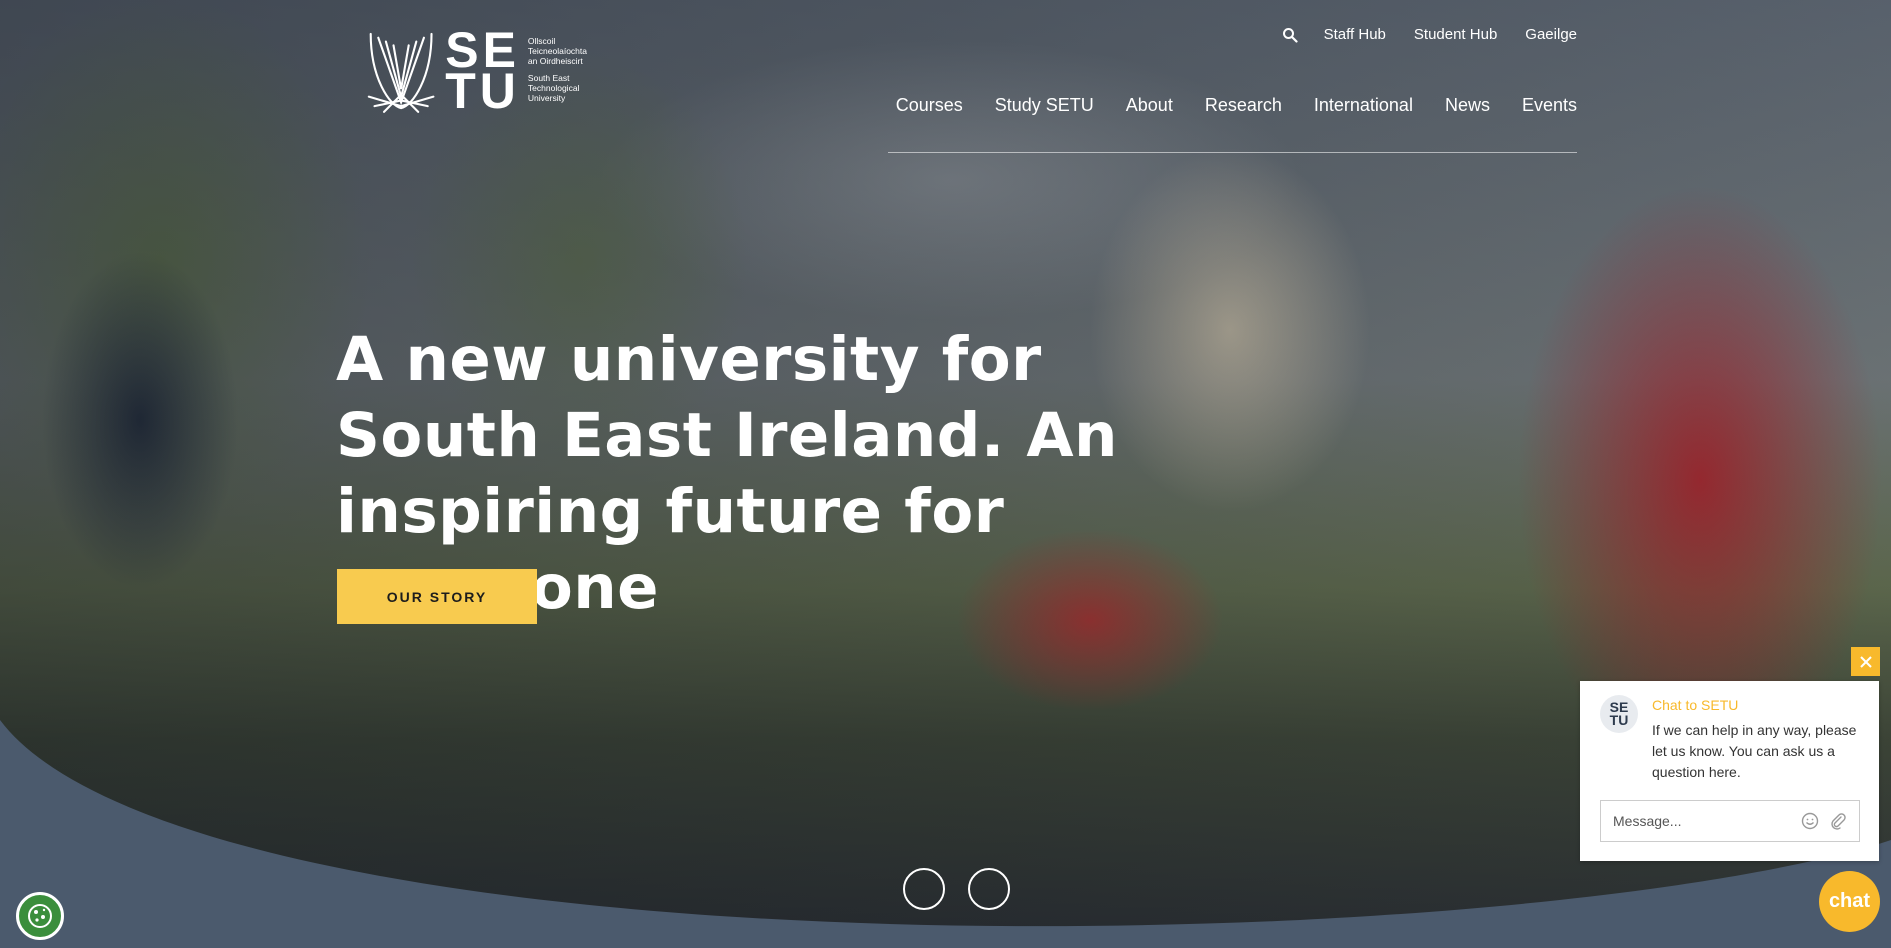  I want to click on utility-link-student-hub: Student Hub, so click(1455, 34).